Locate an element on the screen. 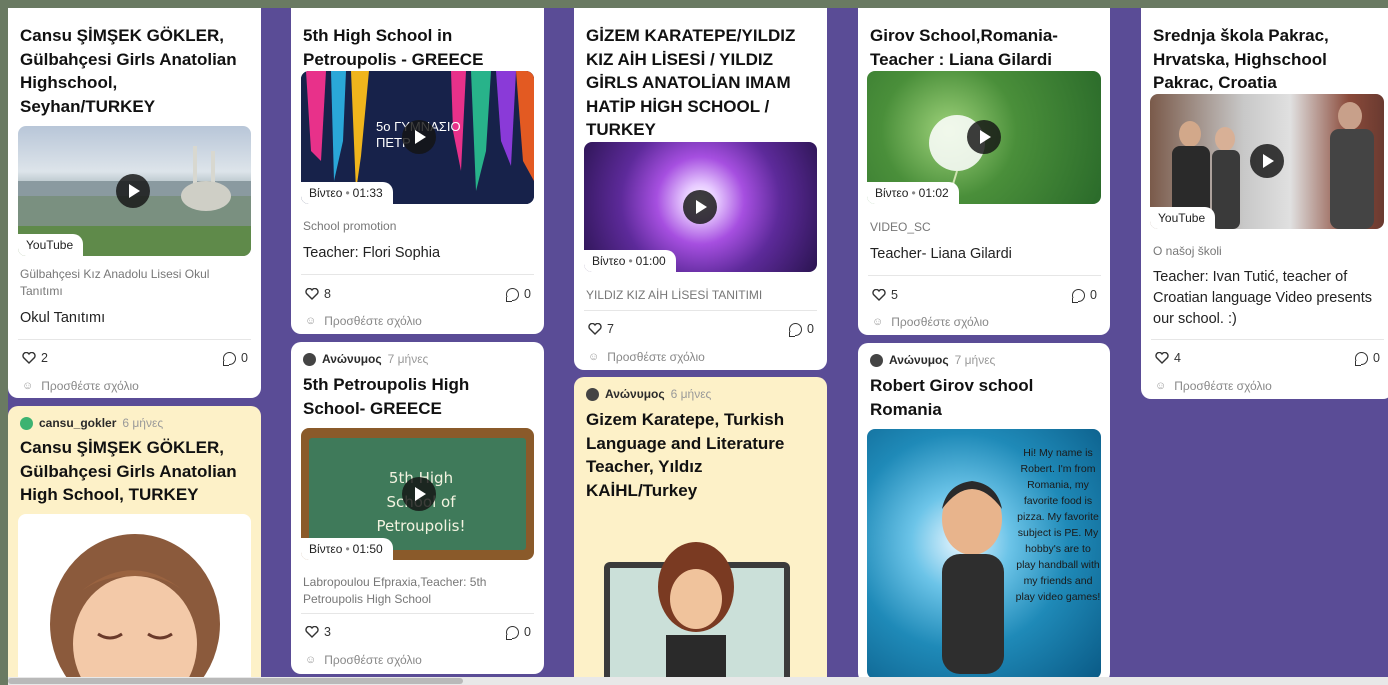 The height and width of the screenshot is (685, 1388). like-button: 7 is located at coordinates (601, 329).